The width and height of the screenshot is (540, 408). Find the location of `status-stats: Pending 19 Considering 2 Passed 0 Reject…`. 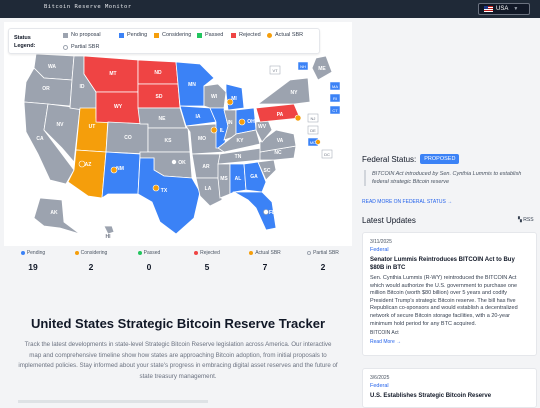

status-stats: Pending 19 Considering 2 Passed 0 Reject… is located at coordinates (178, 266).